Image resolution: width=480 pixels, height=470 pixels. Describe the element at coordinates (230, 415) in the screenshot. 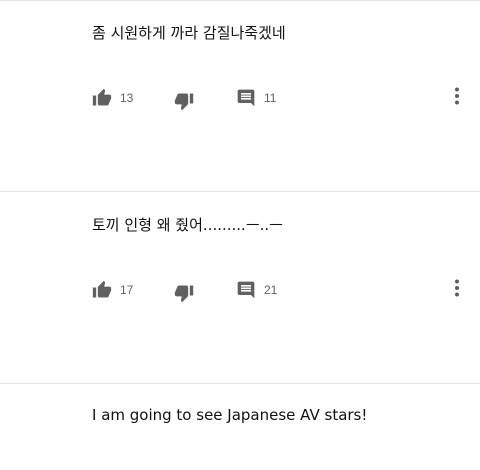

I see `comment-text: I am going to see Japanese AV stars!` at that location.